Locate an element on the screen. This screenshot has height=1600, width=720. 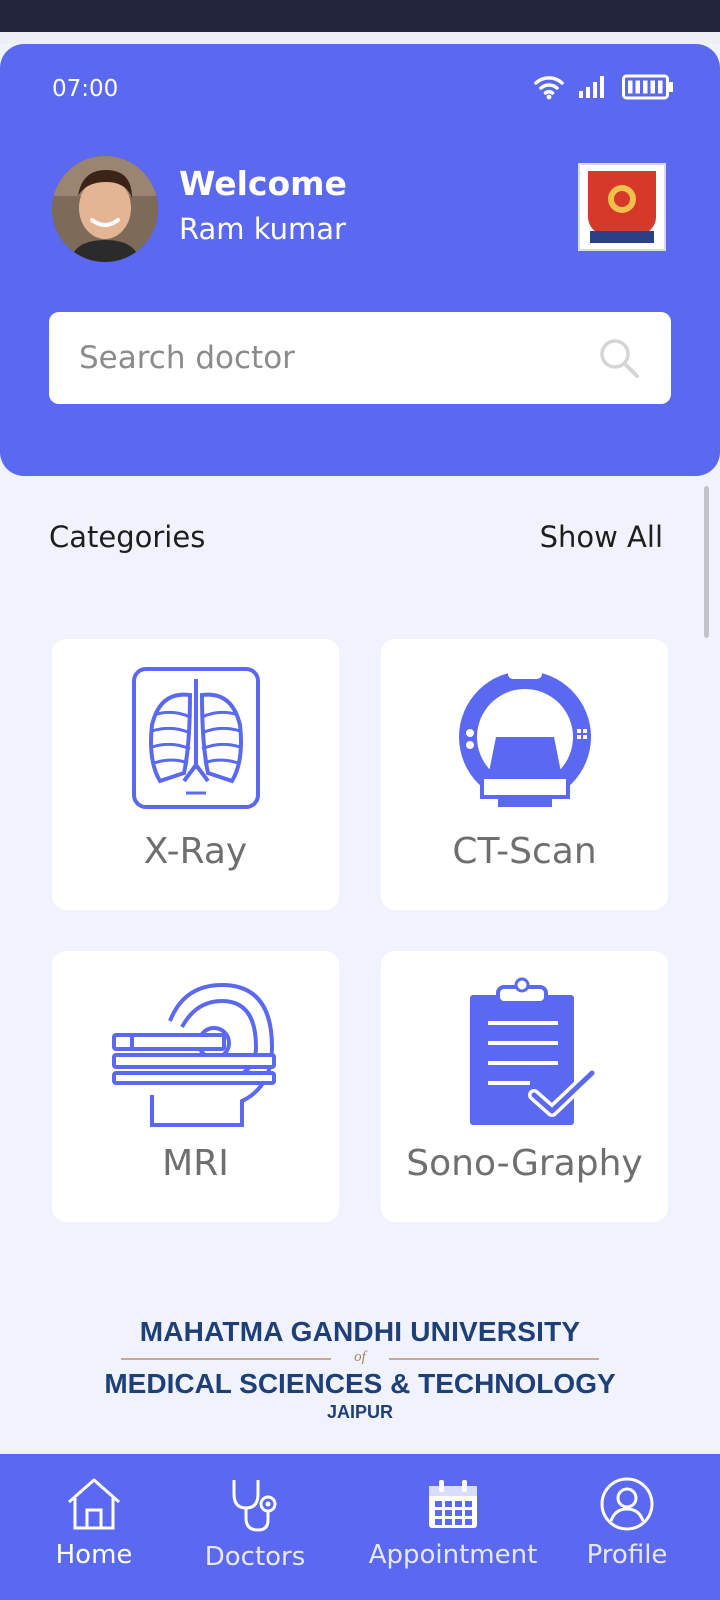
categories-header: Categories Show All is located at coordinates (356, 537).